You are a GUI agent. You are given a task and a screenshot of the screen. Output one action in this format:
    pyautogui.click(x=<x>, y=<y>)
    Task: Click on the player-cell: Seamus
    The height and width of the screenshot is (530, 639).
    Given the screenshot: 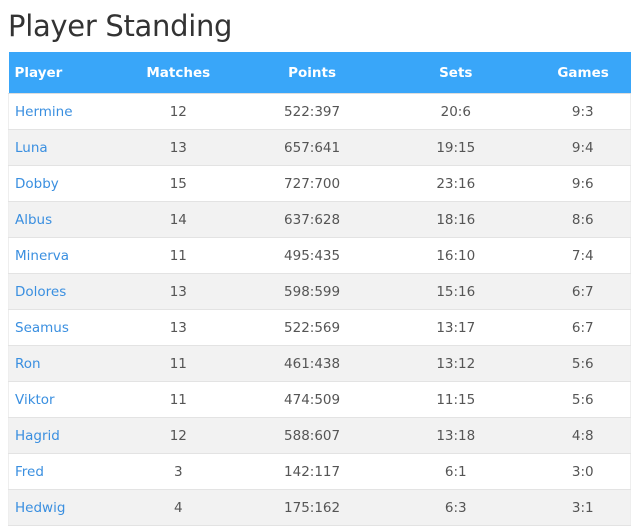 What is the action you would take?
    pyautogui.click(x=58, y=327)
    